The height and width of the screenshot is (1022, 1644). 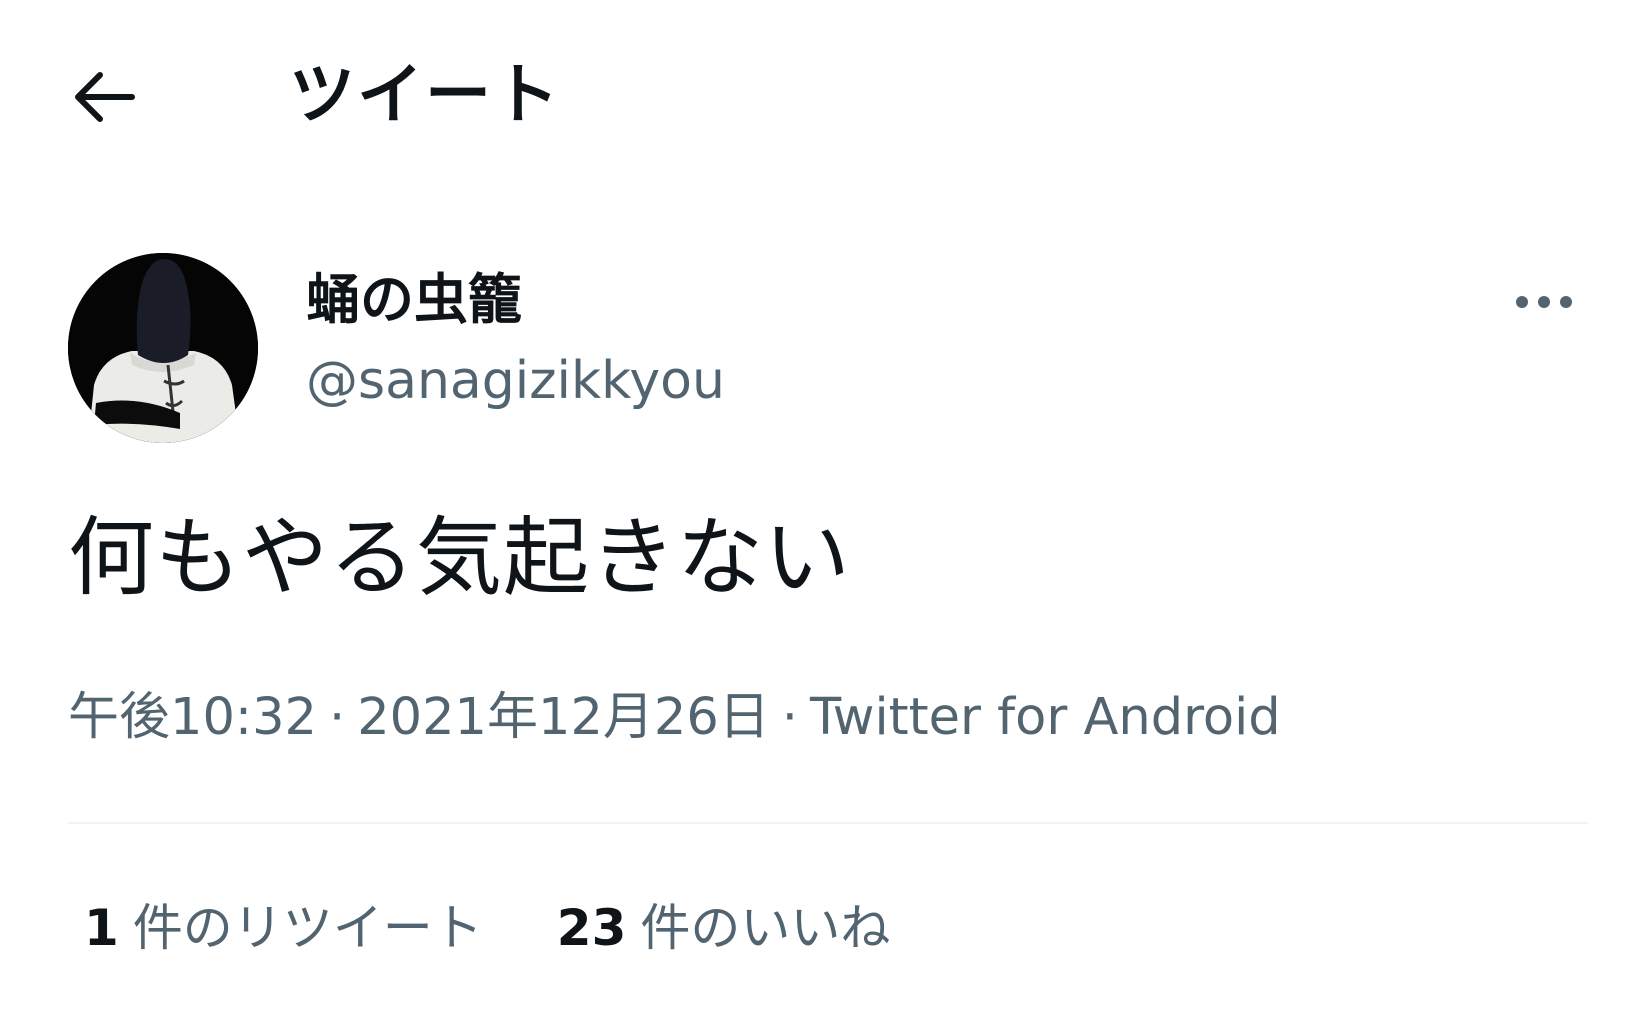 What do you see at coordinates (425, 94) in the screenshot?
I see `page-title: ツイート` at bounding box center [425, 94].